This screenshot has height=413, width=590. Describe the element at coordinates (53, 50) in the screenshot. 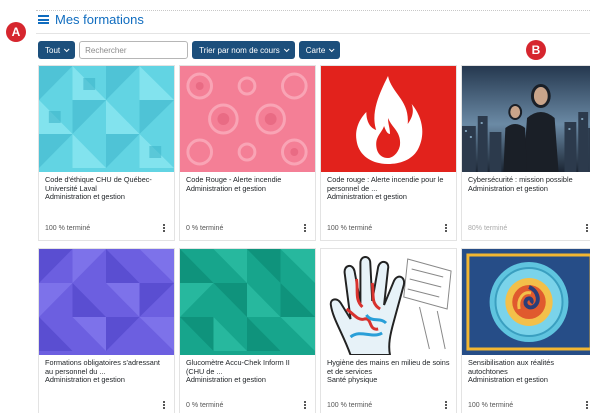

I see `filter-label: Tout` at that location.